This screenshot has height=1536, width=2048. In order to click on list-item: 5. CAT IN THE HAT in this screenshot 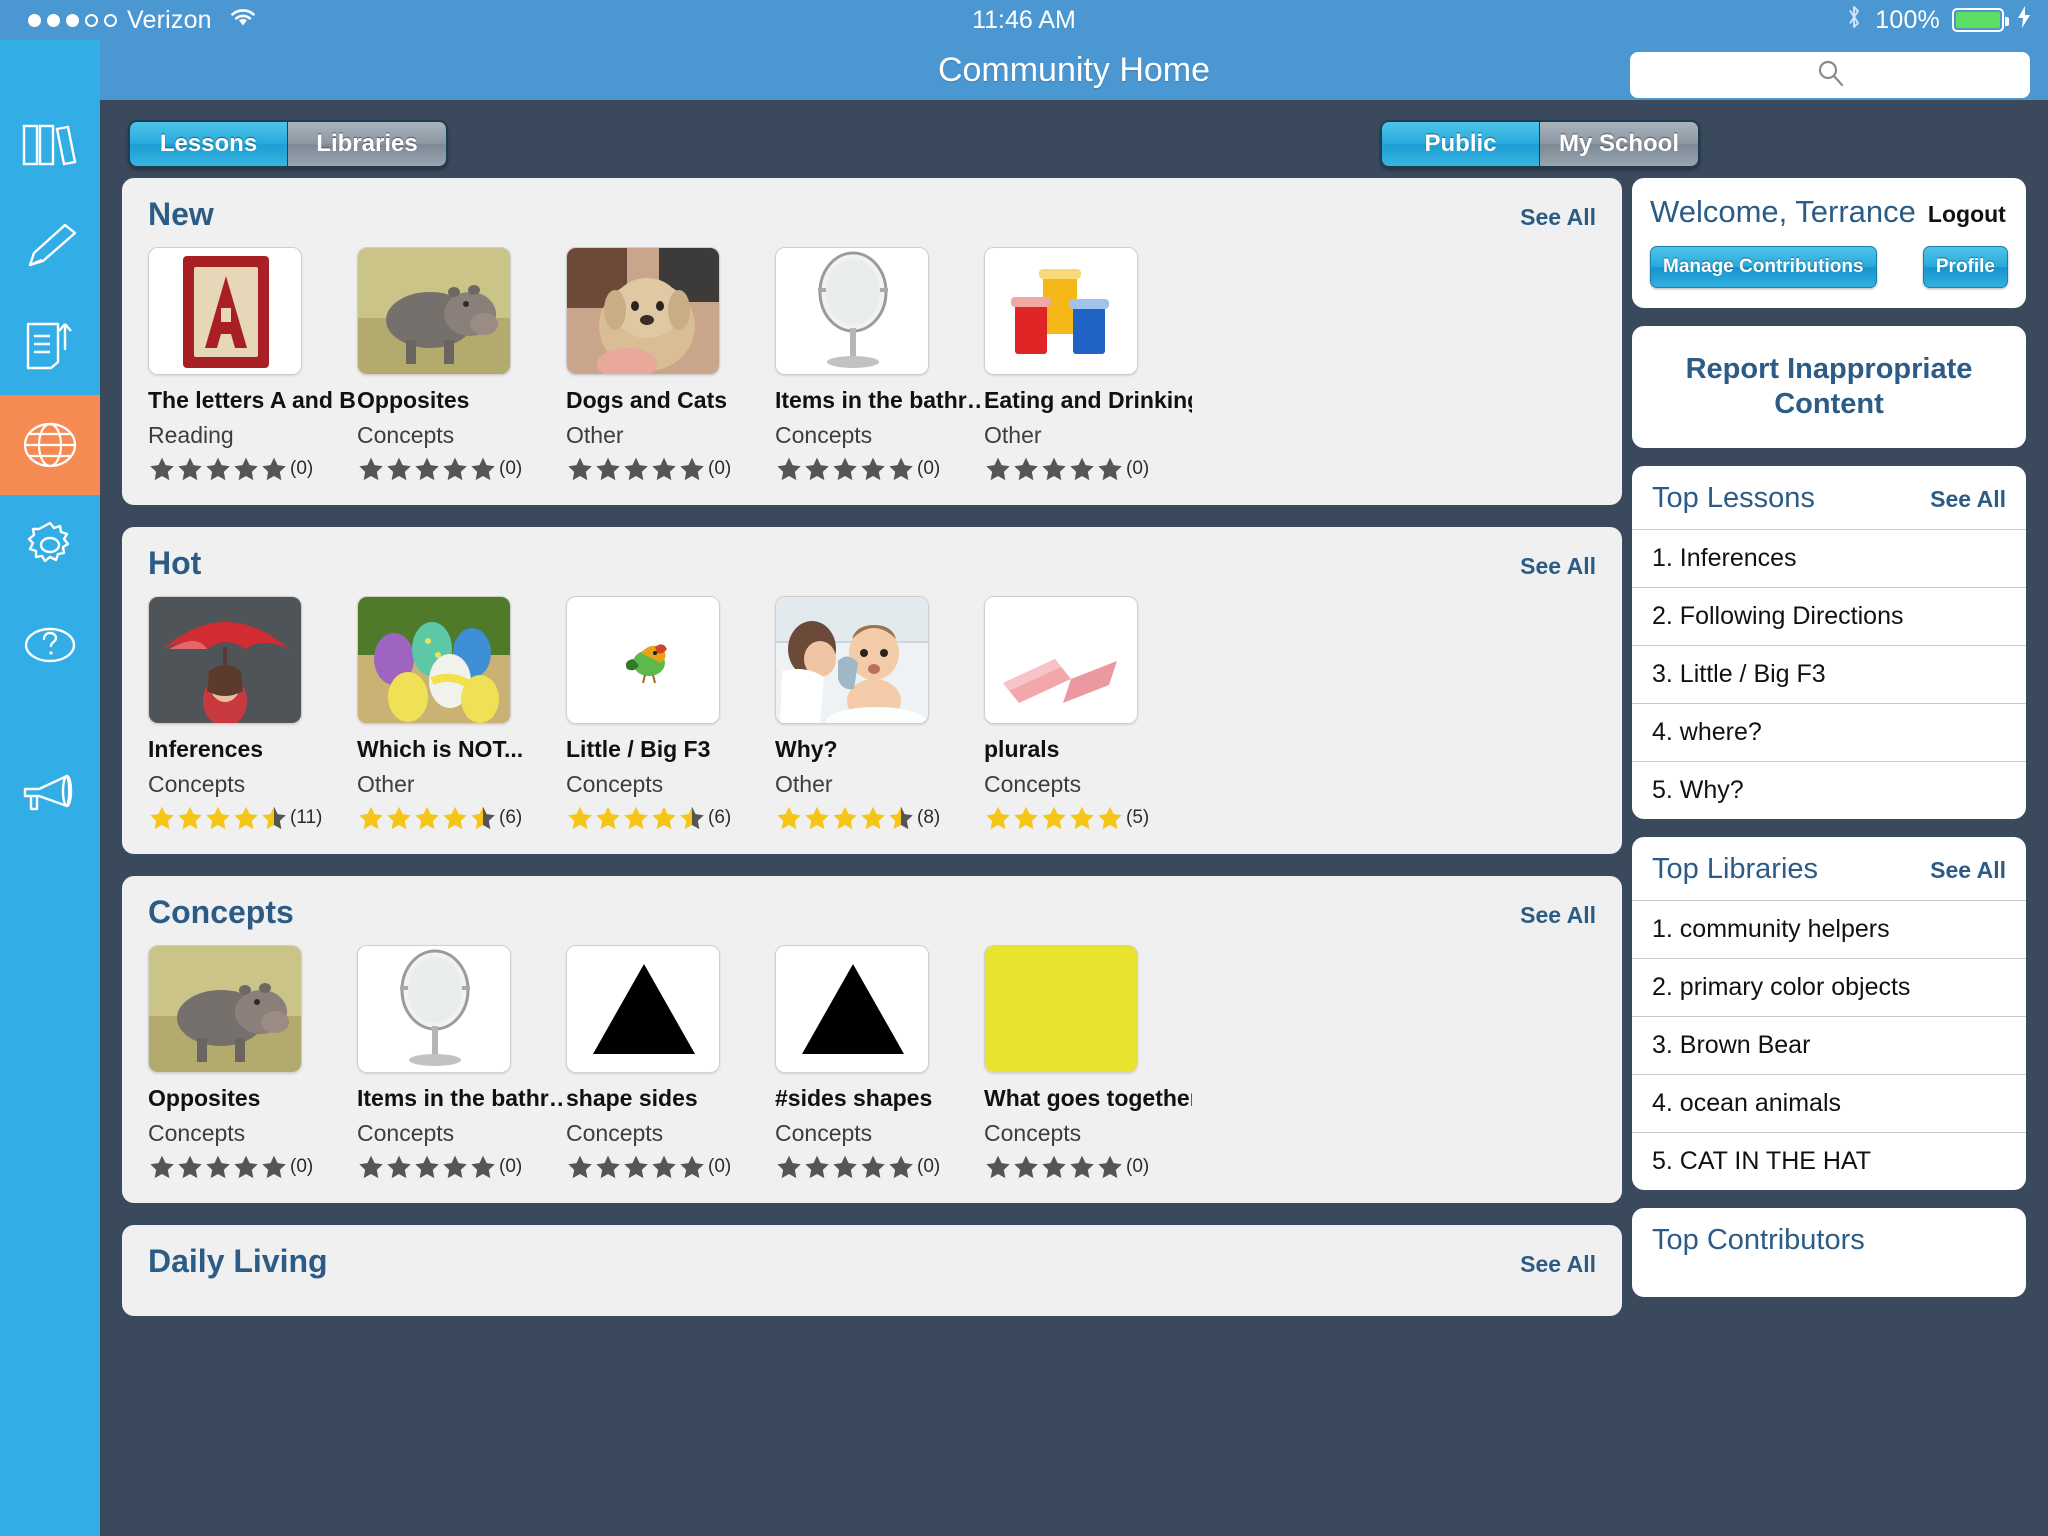, I will do `click(1829, 1160)`.